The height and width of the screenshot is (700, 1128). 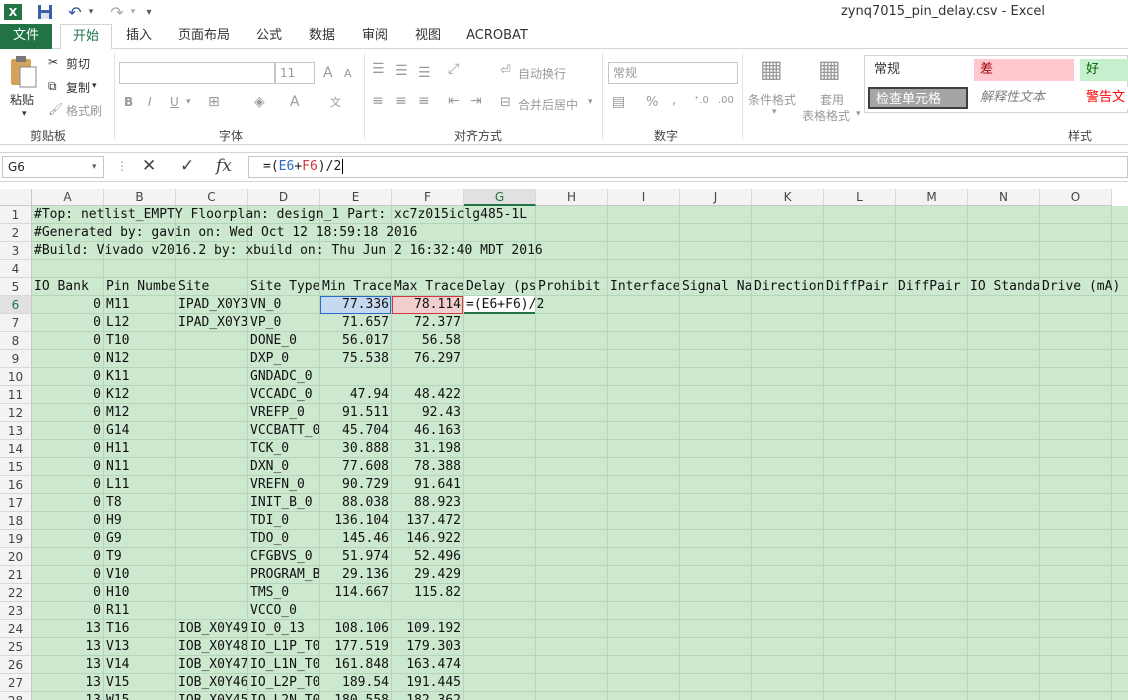 I want to click on cut-button: 剪切, so click(x=78, y=63).